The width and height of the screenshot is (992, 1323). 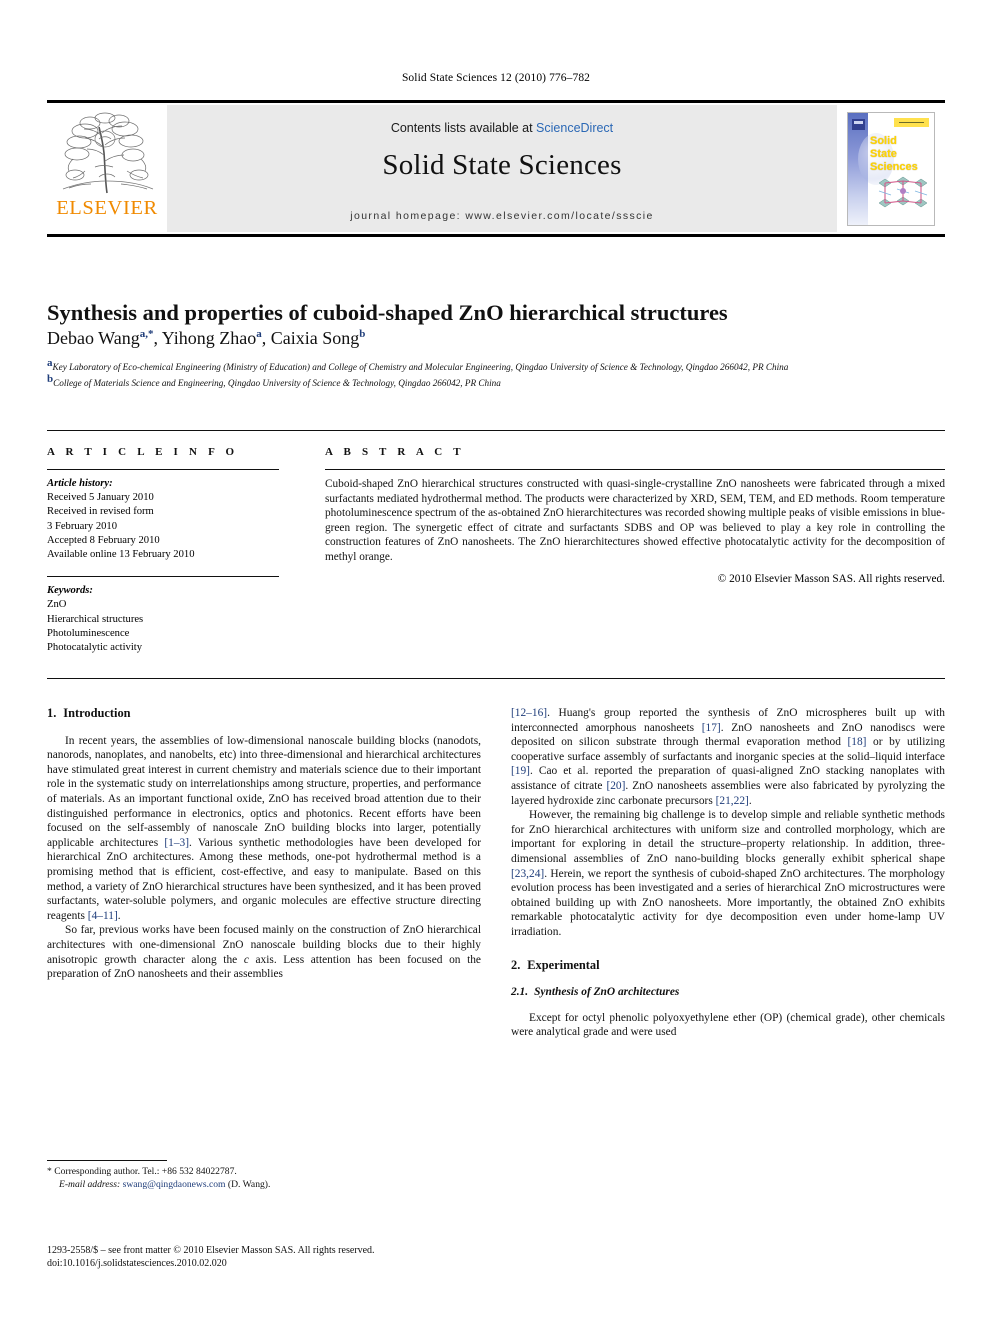 What do you see at coordinates (615, 786) in the screenshot?
I see `citation-20: [20]` at bounding box center [615, 786].